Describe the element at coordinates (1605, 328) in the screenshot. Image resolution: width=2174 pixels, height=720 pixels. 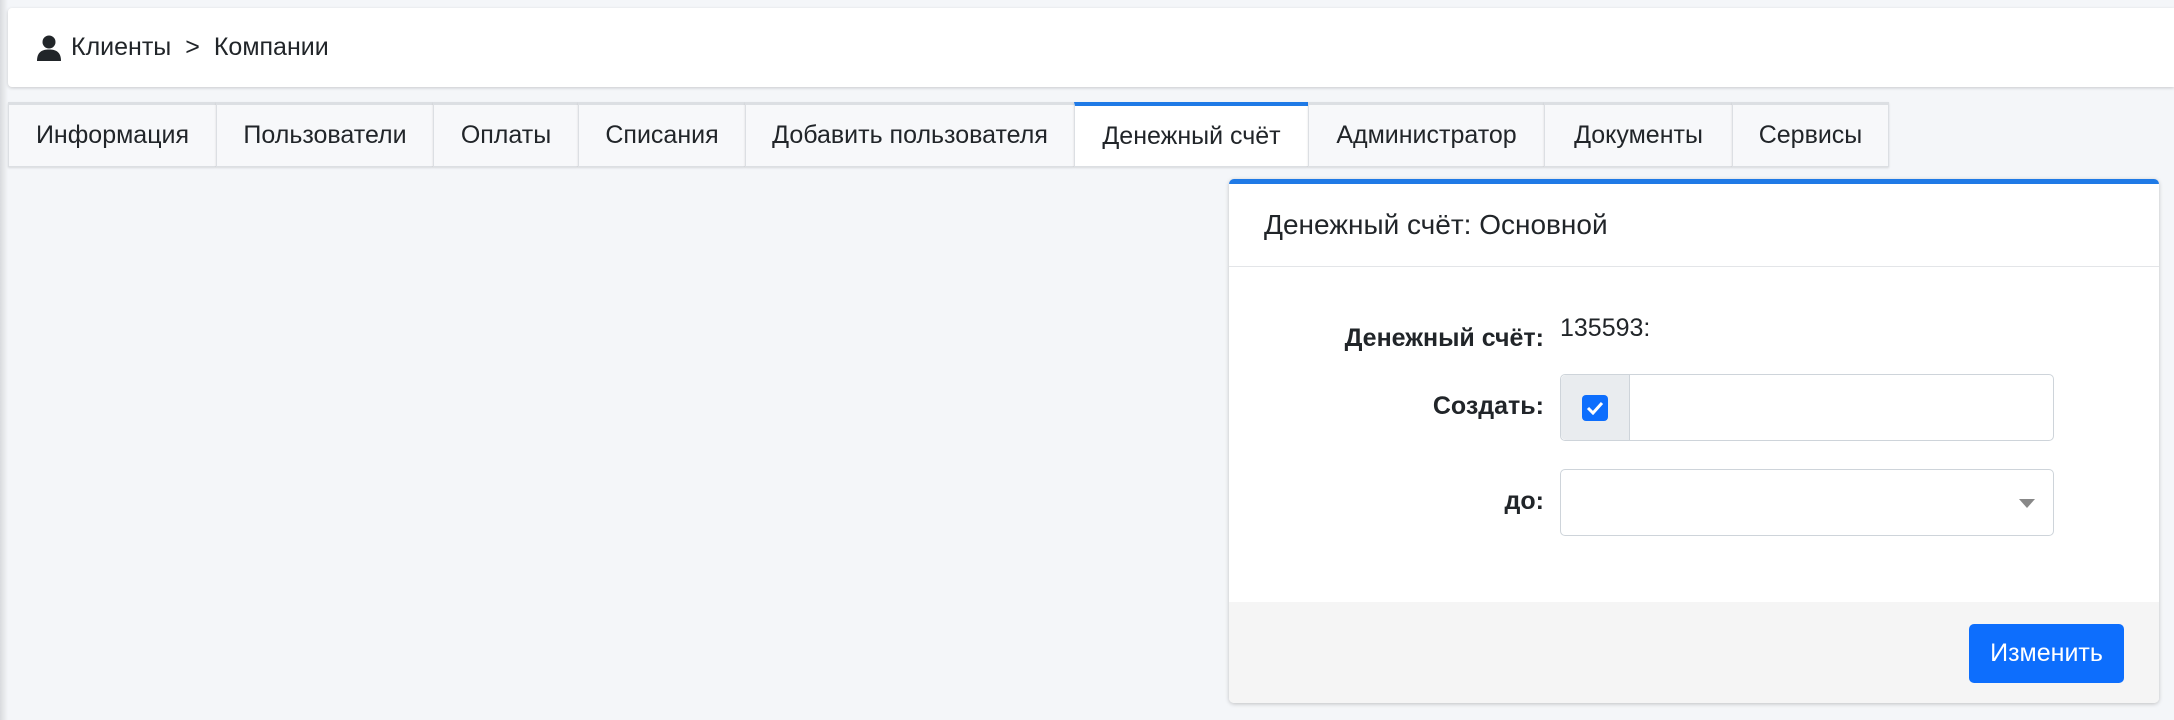
I see `account-value: 135593:` at that location.